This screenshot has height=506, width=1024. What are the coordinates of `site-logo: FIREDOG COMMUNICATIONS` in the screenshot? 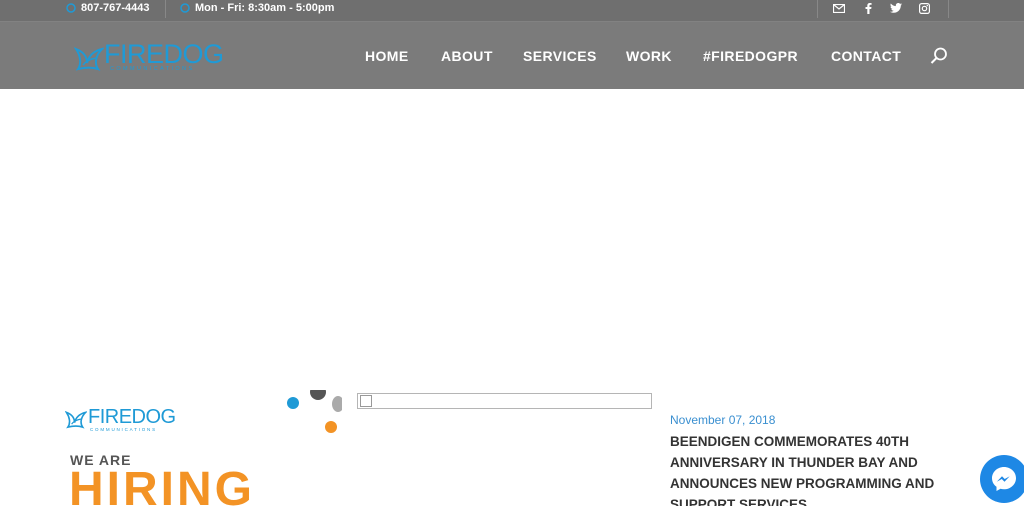 It's located at (154, 58).